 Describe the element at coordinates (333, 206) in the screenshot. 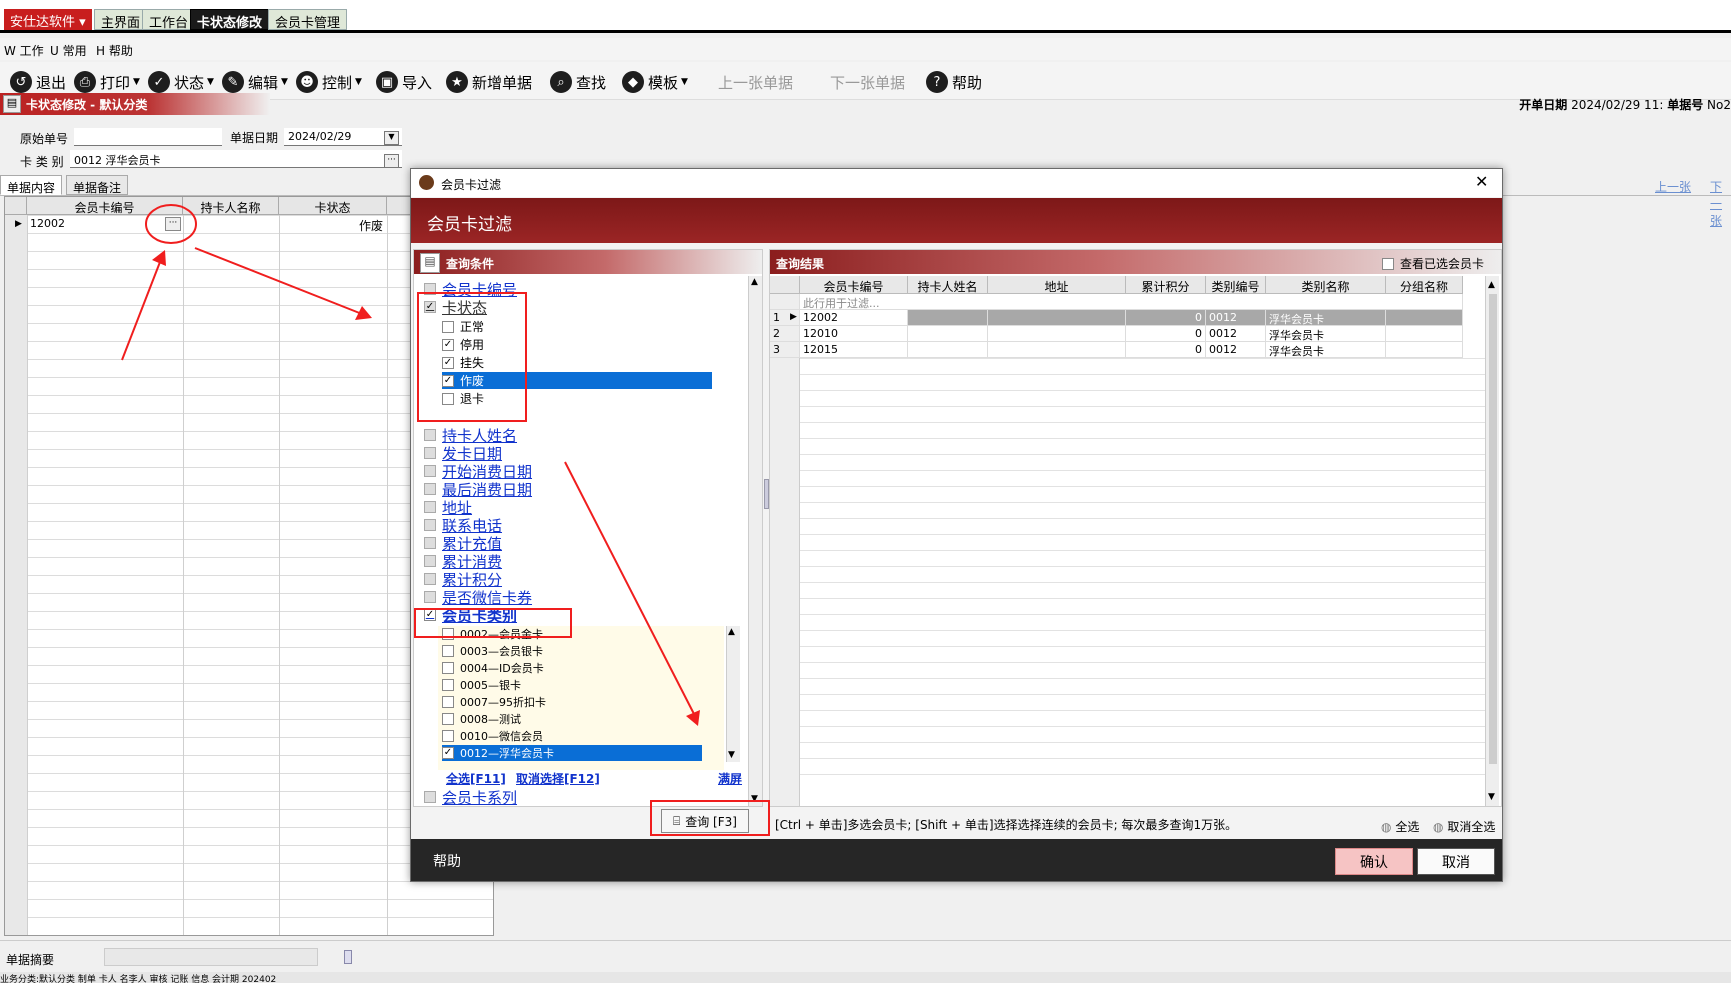

I see `col-card-status: 卡状态` at that location.